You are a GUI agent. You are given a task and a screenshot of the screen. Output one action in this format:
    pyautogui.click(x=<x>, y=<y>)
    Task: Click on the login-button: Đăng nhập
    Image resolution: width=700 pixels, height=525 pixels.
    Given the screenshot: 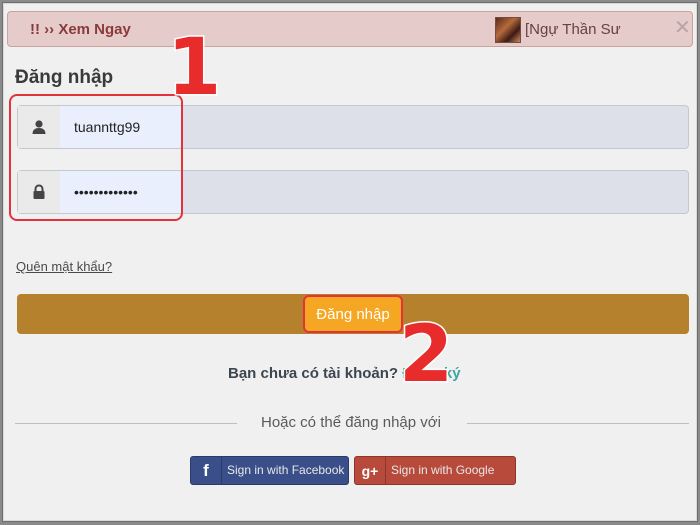 What is the action you would take?
    pyautogui.click(x=353, y=314)
    